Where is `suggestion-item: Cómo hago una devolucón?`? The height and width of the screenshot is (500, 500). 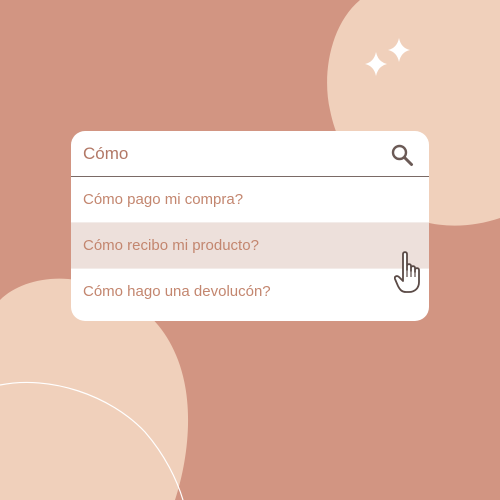
suggestion-item: Cómo hago una devolucón? is located at coordinates (250, 292).